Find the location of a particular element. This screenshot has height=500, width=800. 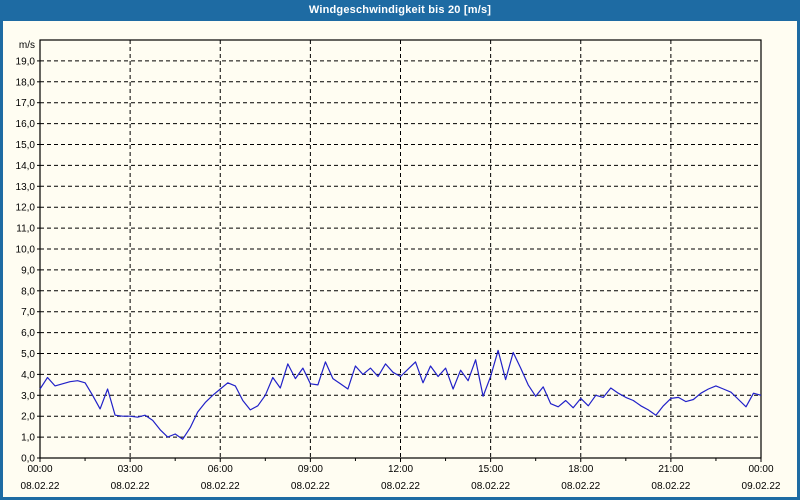

svg-text: 10,0 is located at coordinates (26, 250).